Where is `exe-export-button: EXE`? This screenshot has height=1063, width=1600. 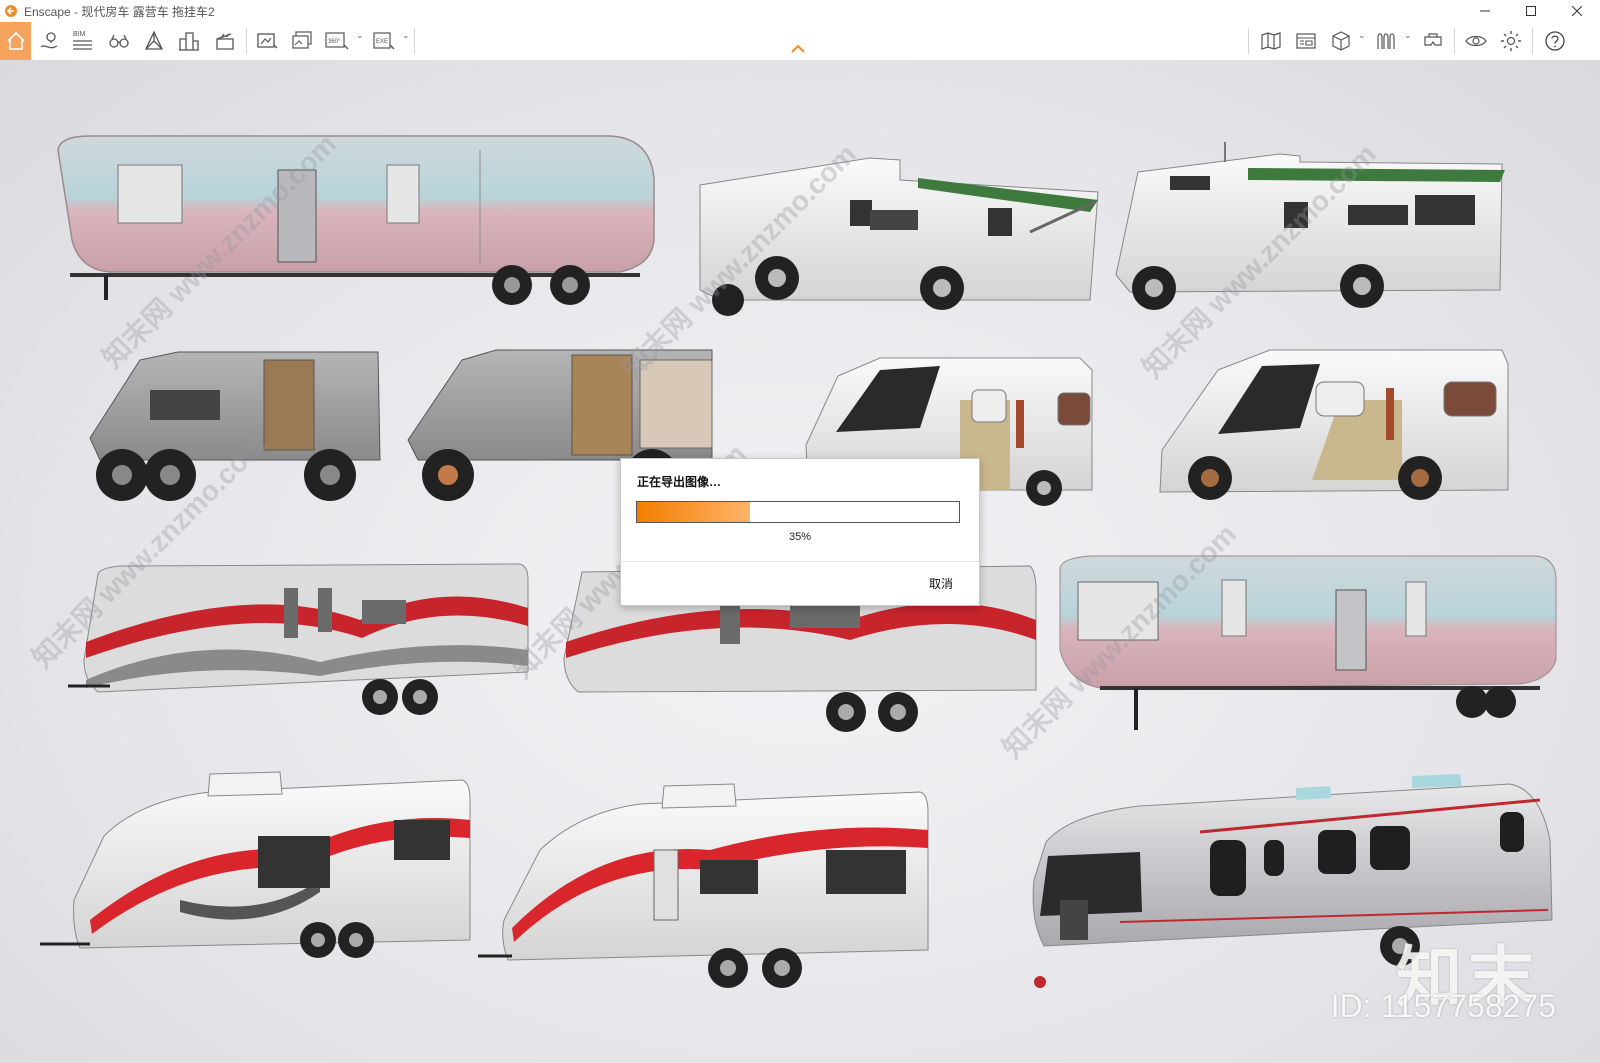 exe-export-button: EXE is located at coordinates (385, 41).